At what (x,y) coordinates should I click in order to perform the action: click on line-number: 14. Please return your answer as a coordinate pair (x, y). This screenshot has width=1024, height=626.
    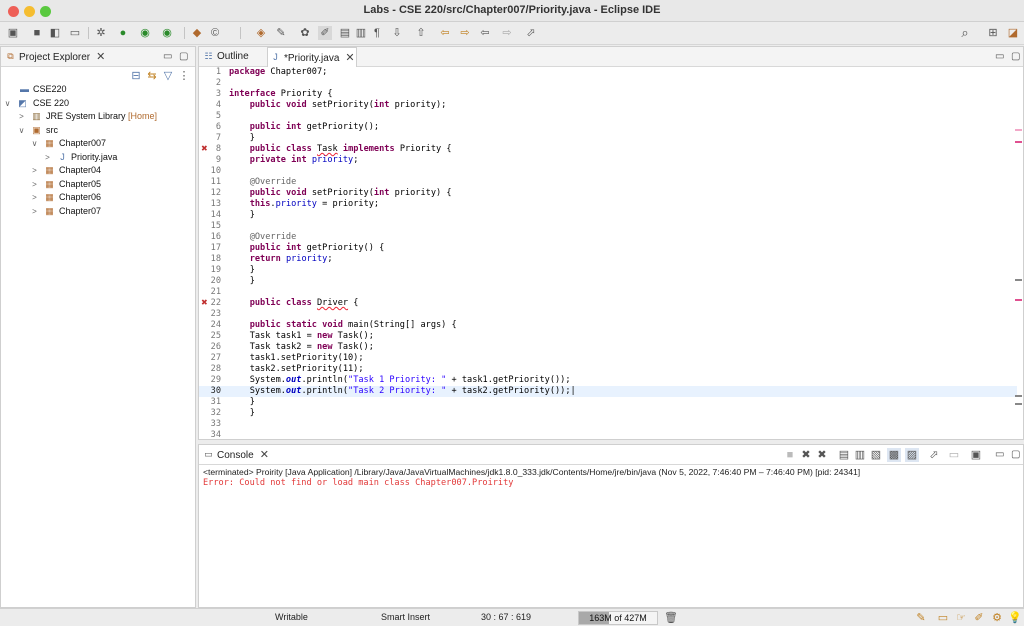
    Looking at the image, I should click on (215, 215).